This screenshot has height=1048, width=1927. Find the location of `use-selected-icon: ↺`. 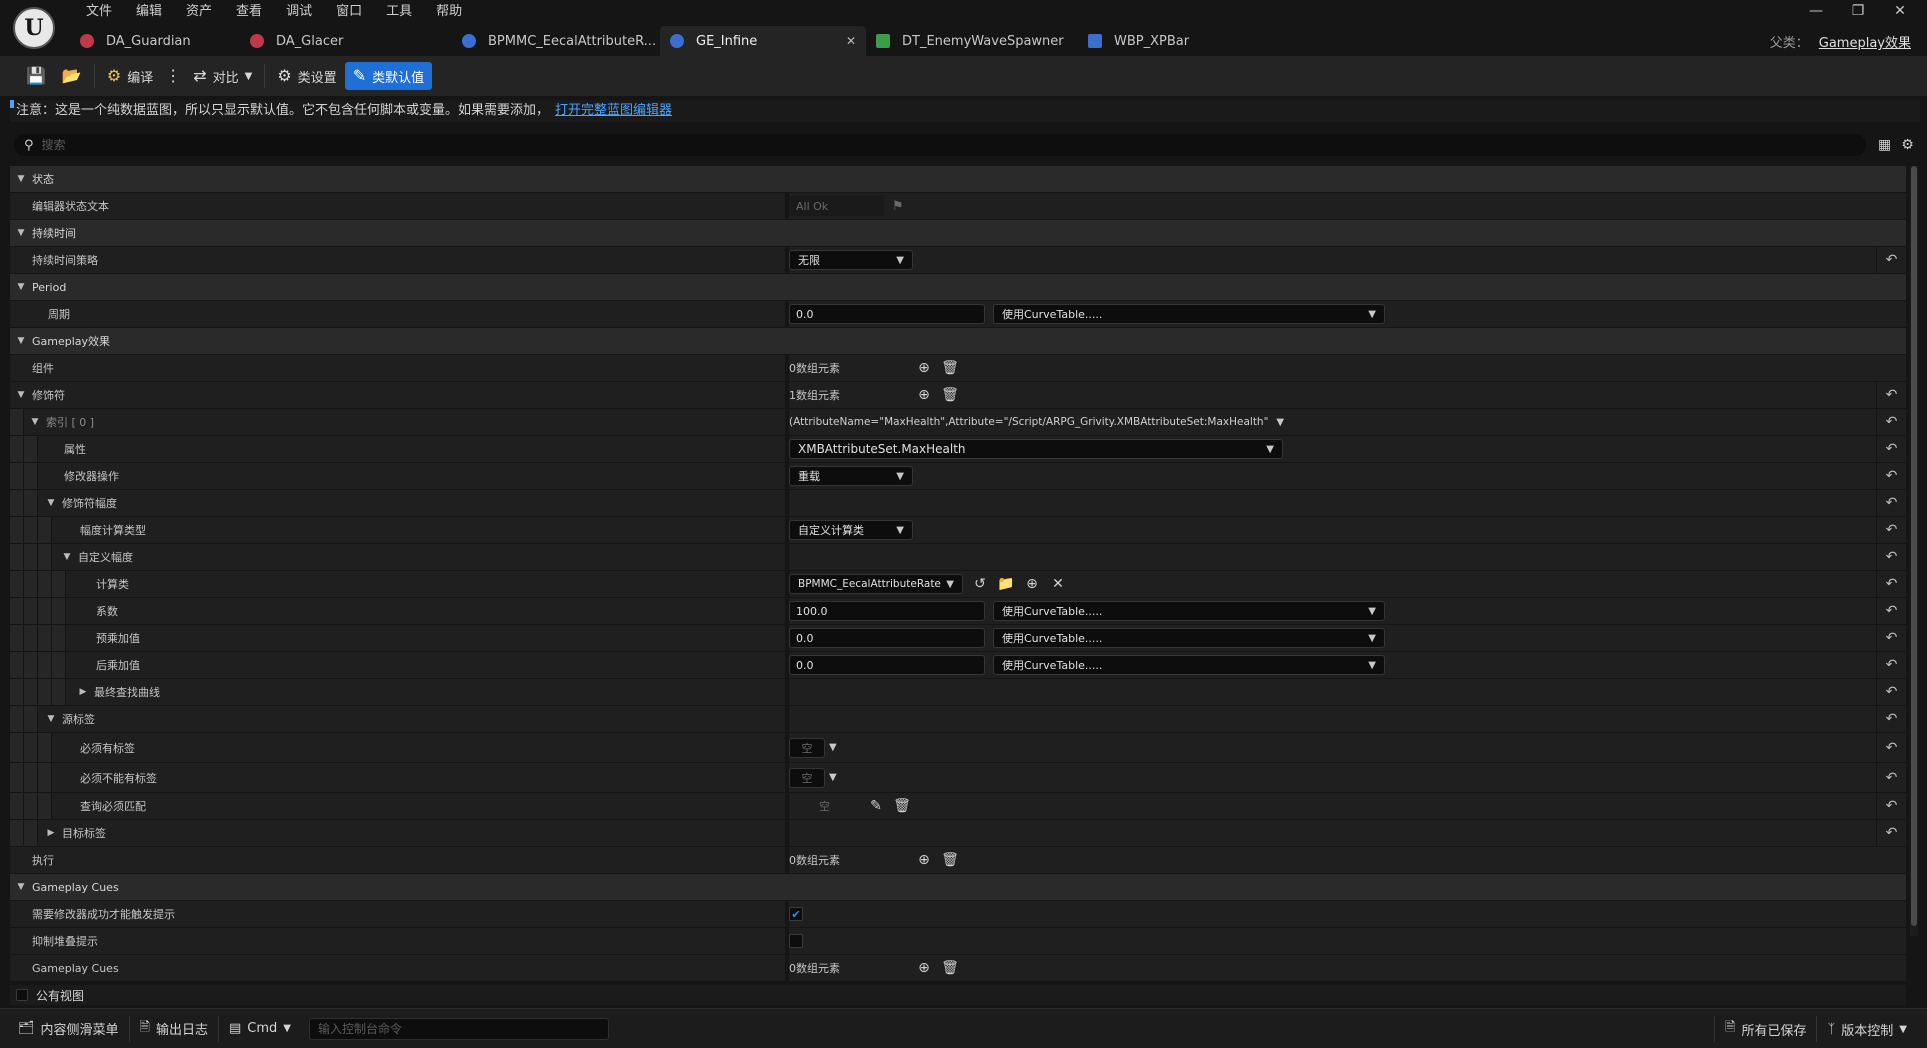

use-selected-icon: ↺ is located at coordinates (980, 584).